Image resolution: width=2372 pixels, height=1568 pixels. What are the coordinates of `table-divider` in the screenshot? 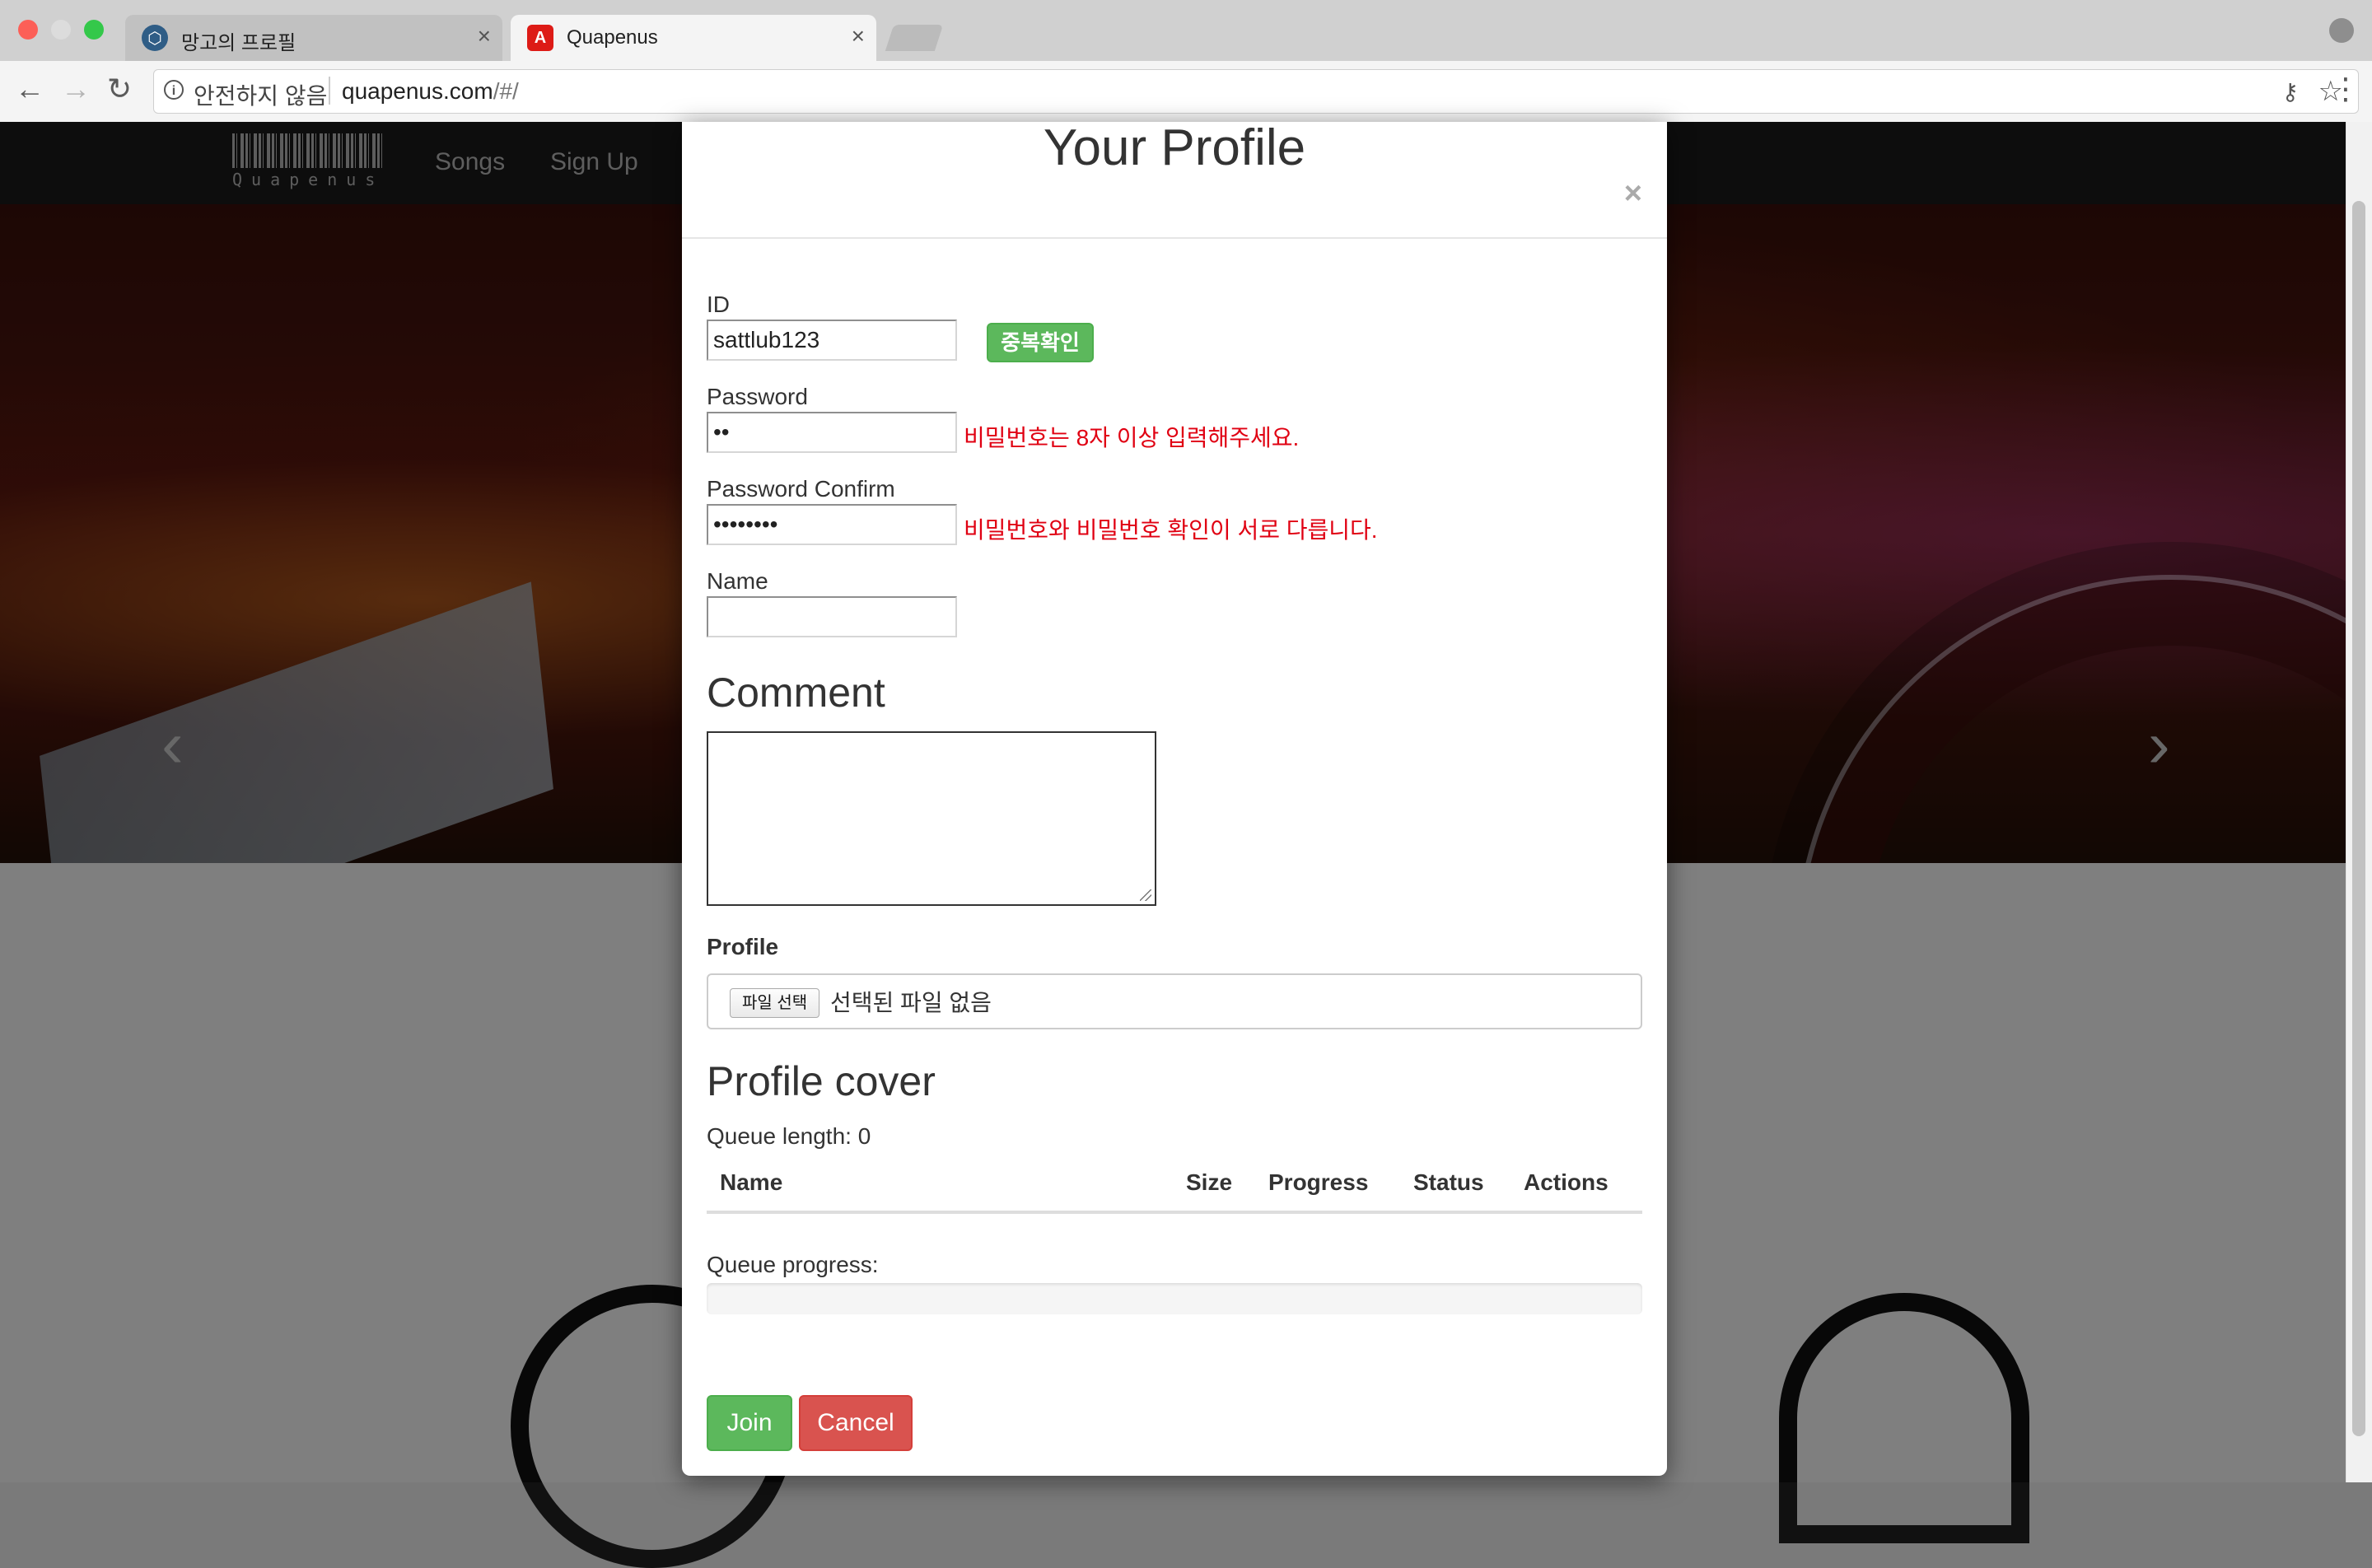 It's located at (1174, 1212).